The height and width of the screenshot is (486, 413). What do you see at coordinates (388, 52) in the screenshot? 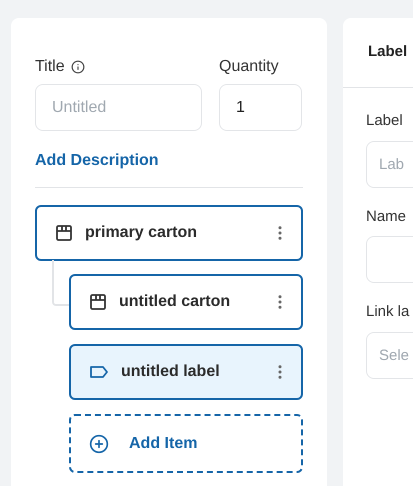
I see `panel-title: Label` at bounding box center [388, 52].